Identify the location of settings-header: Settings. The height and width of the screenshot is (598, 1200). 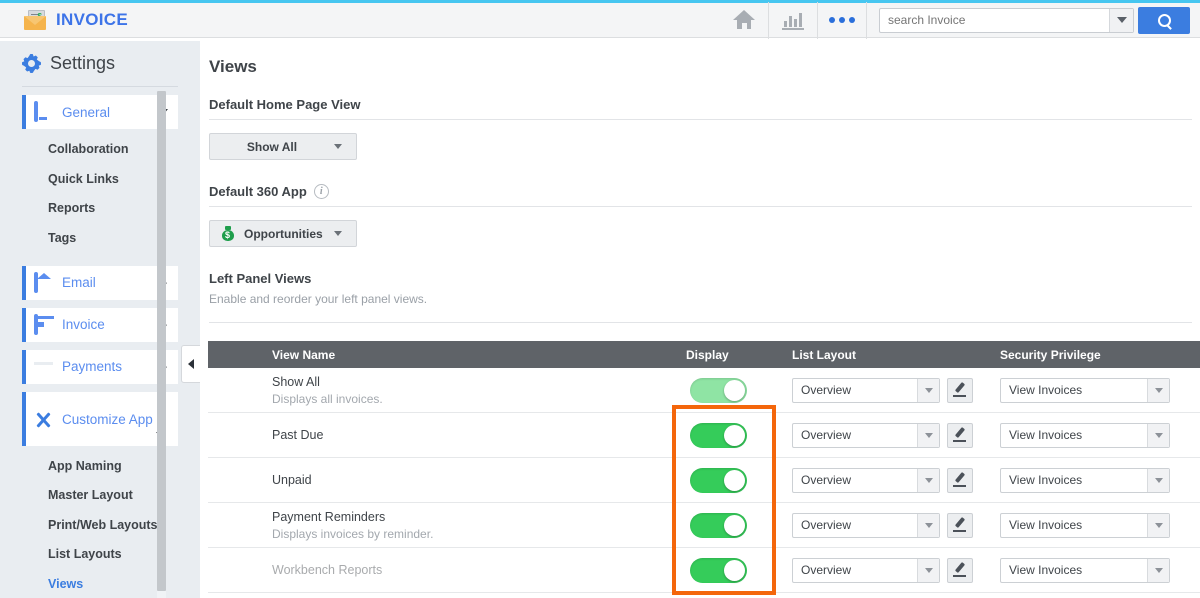
(100, 62).